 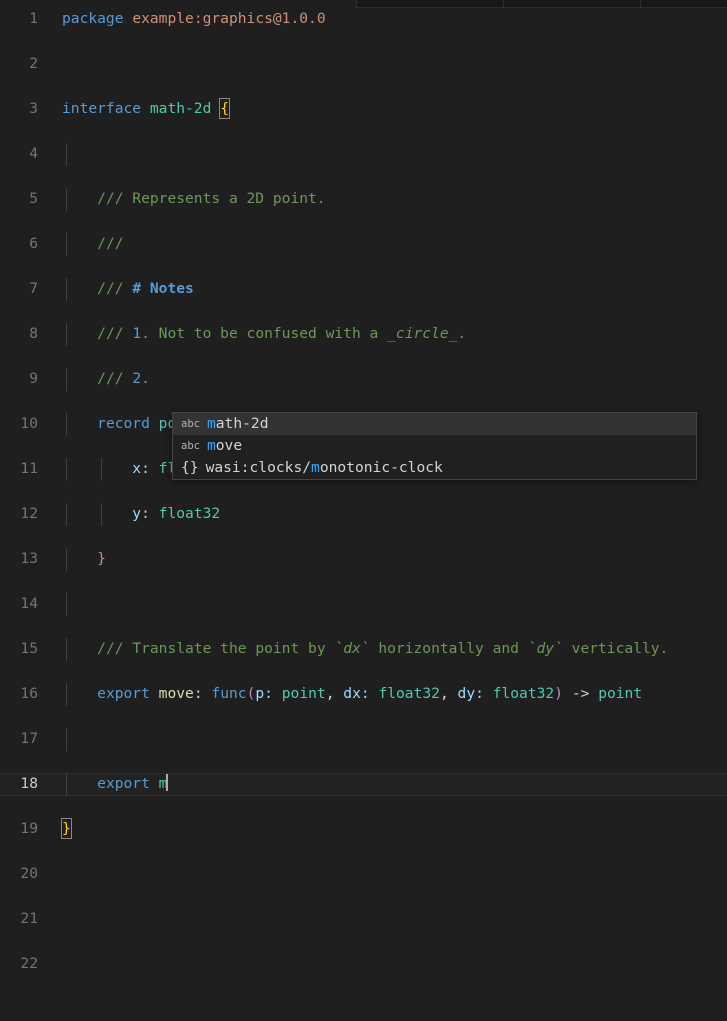 I want to click on line-content: /// Represents a 2D point., so click(x=194, y=199).